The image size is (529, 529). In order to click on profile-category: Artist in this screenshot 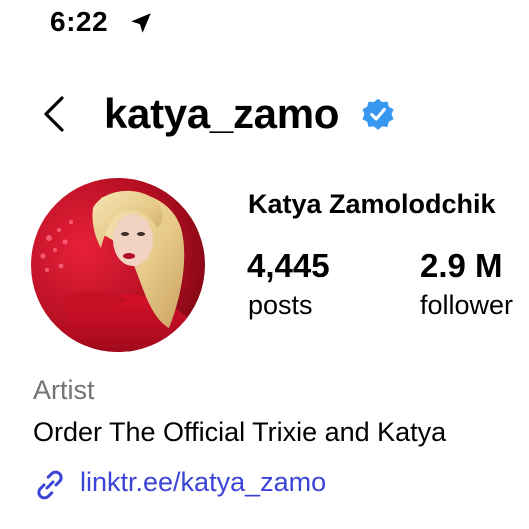, I will do `click(64, 390)`.